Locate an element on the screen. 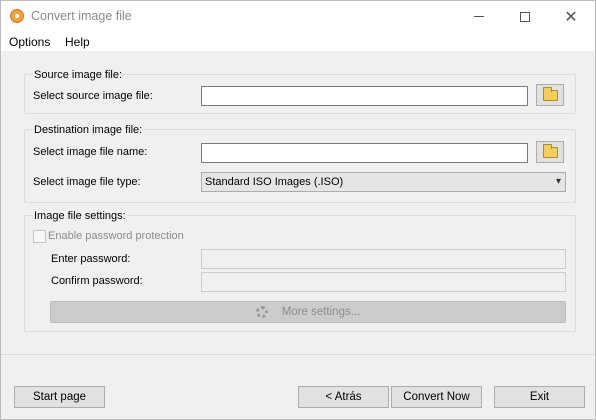 This screenshot has height=420, width=596. settings-group-title: Image file settings: is located at coordinates (80, 216).